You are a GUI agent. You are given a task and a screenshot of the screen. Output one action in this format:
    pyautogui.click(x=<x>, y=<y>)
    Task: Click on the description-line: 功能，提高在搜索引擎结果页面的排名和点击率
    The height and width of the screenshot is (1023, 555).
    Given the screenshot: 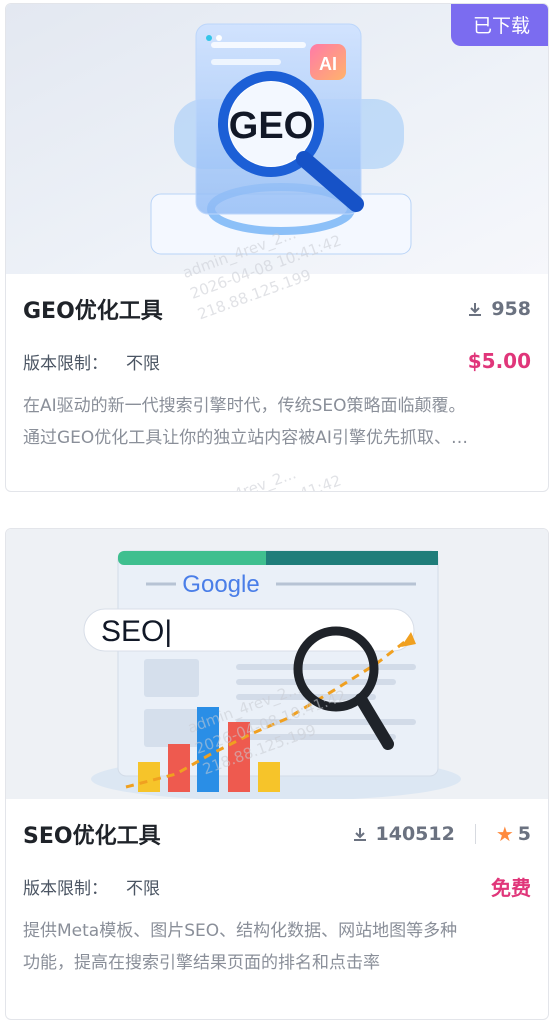 What is the action you would take?
    pyautogui.click(x=201, y=963)
    